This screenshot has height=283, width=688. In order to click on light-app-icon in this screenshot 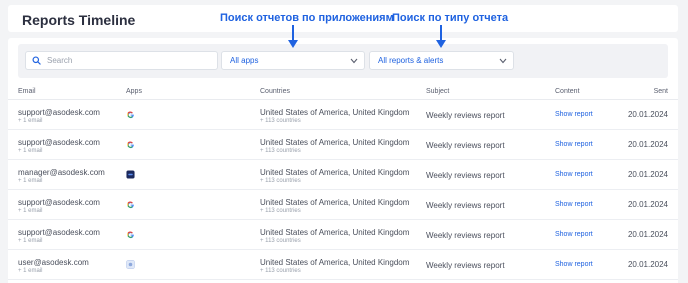, I will do `click(130, 264)`.